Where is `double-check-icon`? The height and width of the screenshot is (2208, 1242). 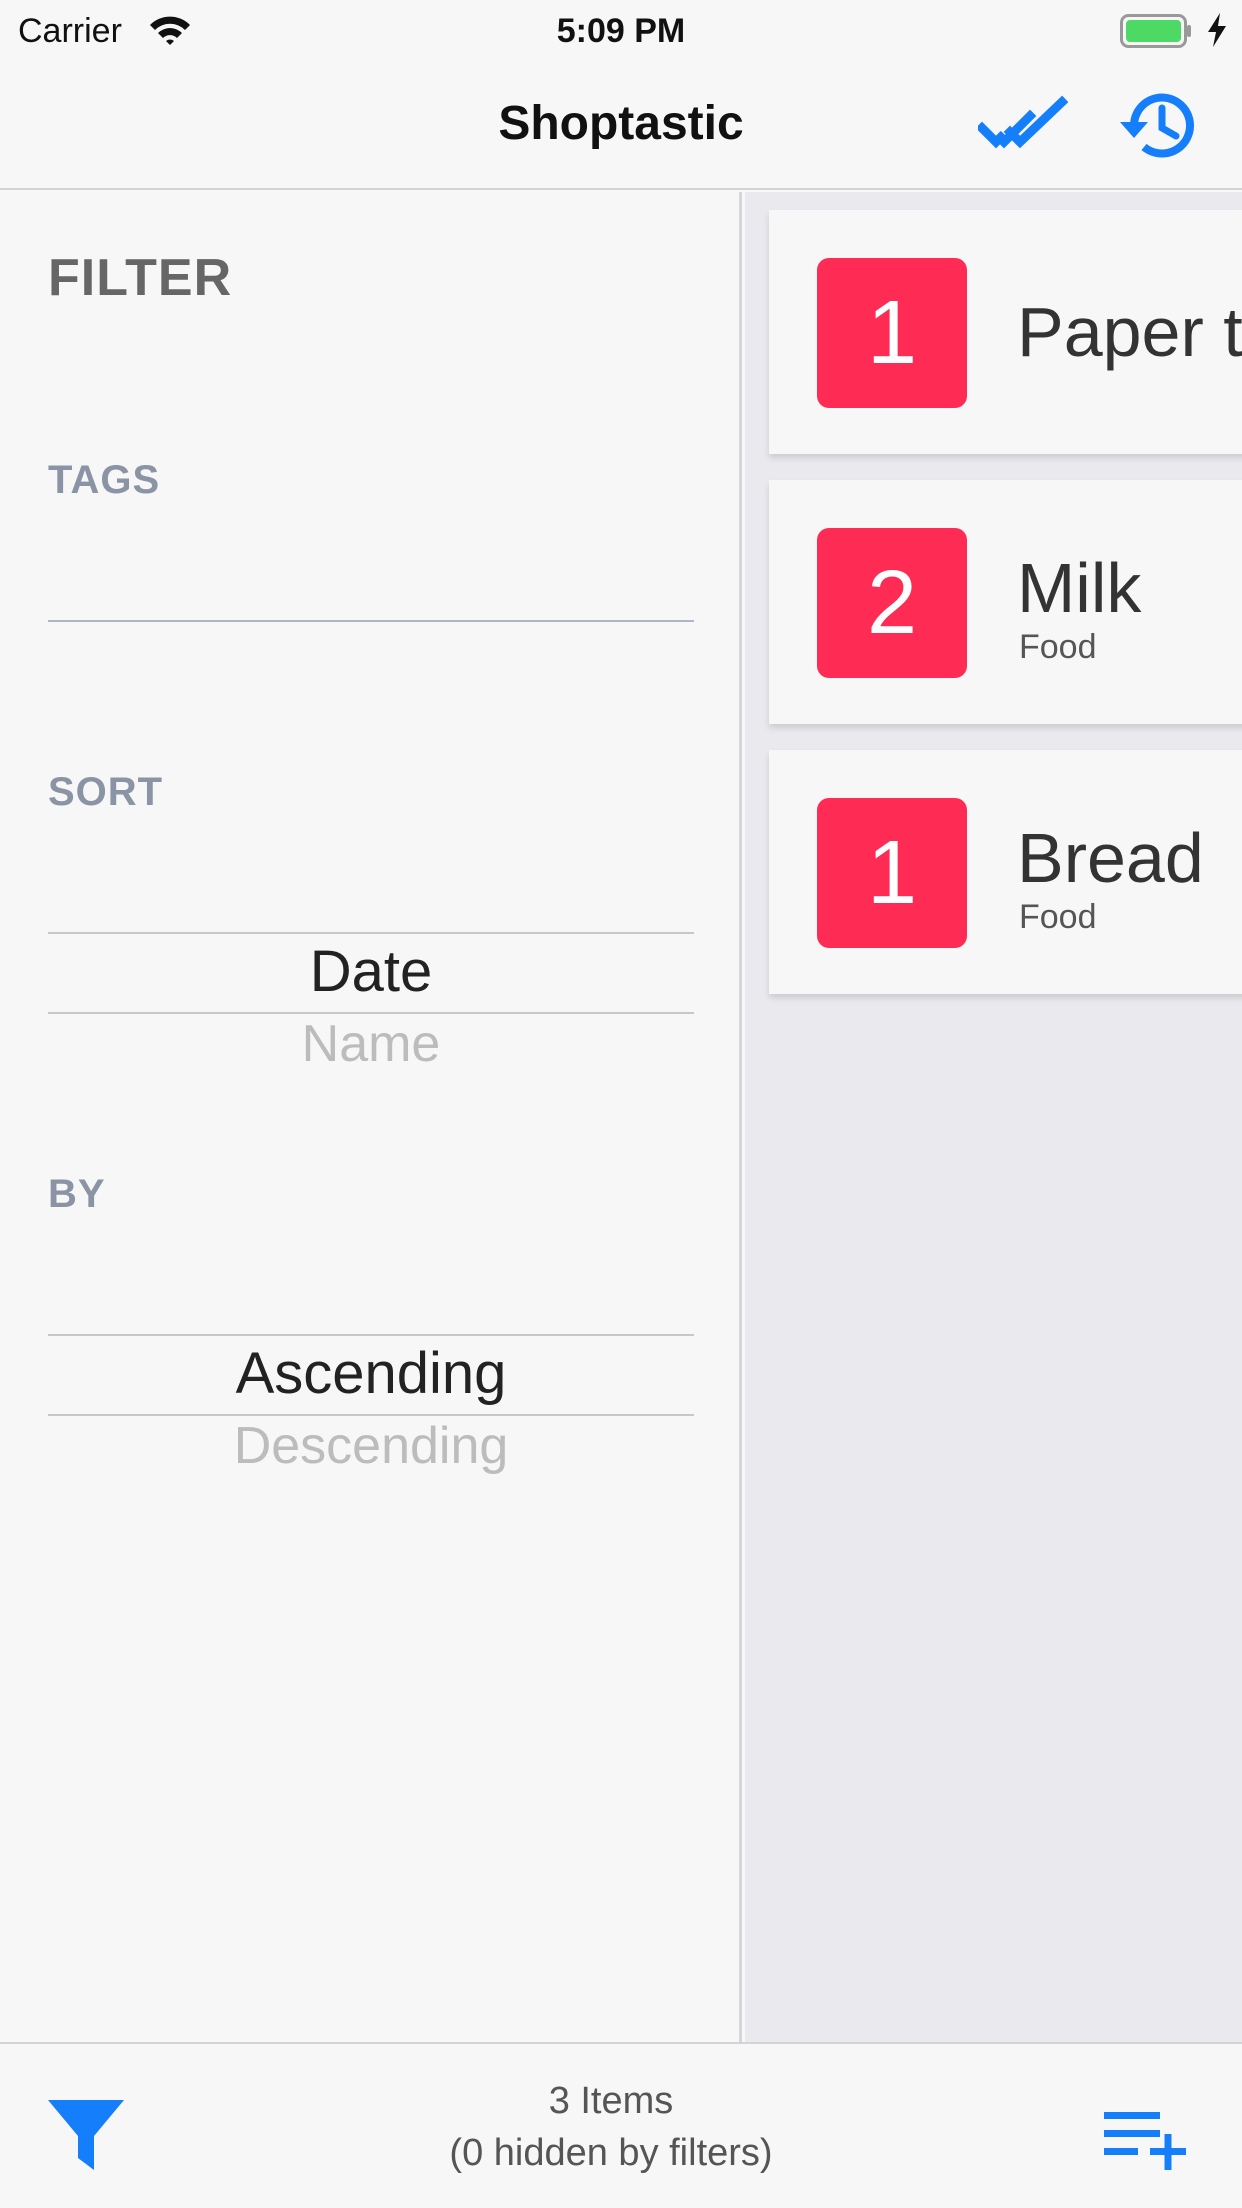
double-check-icon is located at coordinates (1023, 126).